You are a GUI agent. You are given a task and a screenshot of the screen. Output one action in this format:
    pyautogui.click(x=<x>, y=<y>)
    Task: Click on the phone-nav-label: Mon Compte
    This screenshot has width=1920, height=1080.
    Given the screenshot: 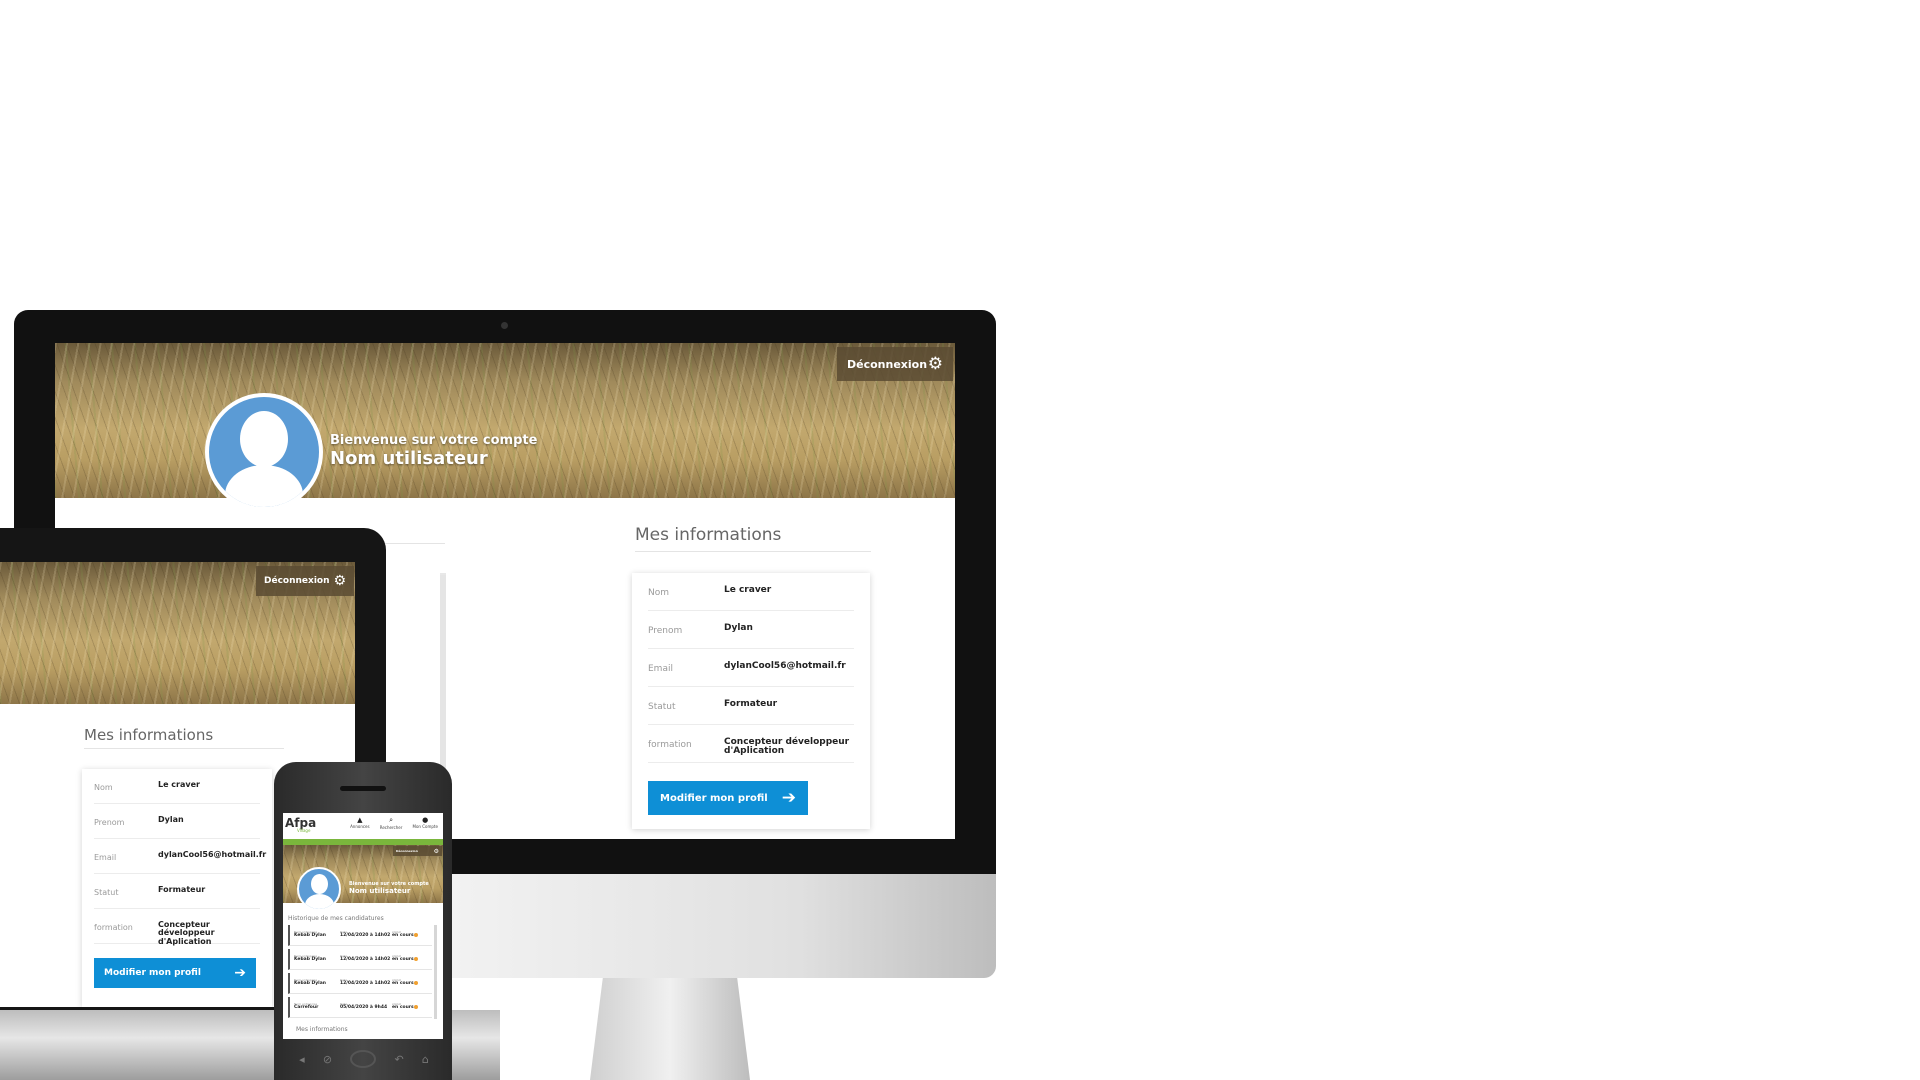 What is the action you would take?
    pyautogui.click(x=425, y=826)
    